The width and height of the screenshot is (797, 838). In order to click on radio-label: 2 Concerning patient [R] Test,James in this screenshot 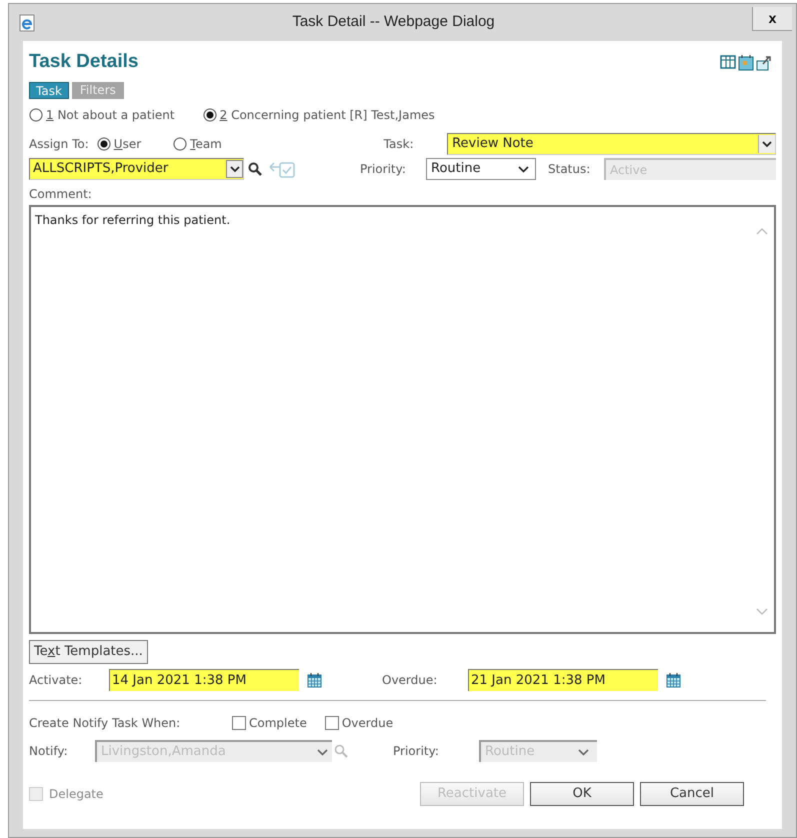, I will do `click(327, 115)`.